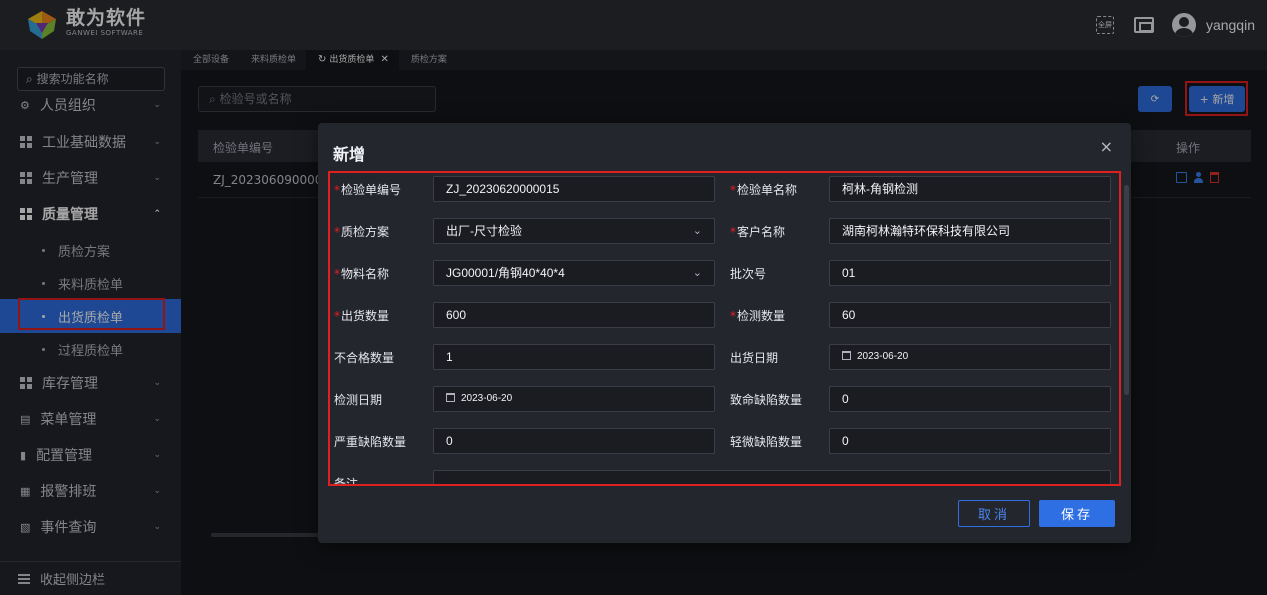  Describe the element at coordinates (574, 189) in the screenshot. I see `code-field: ZJ_20230620000015` at that location.